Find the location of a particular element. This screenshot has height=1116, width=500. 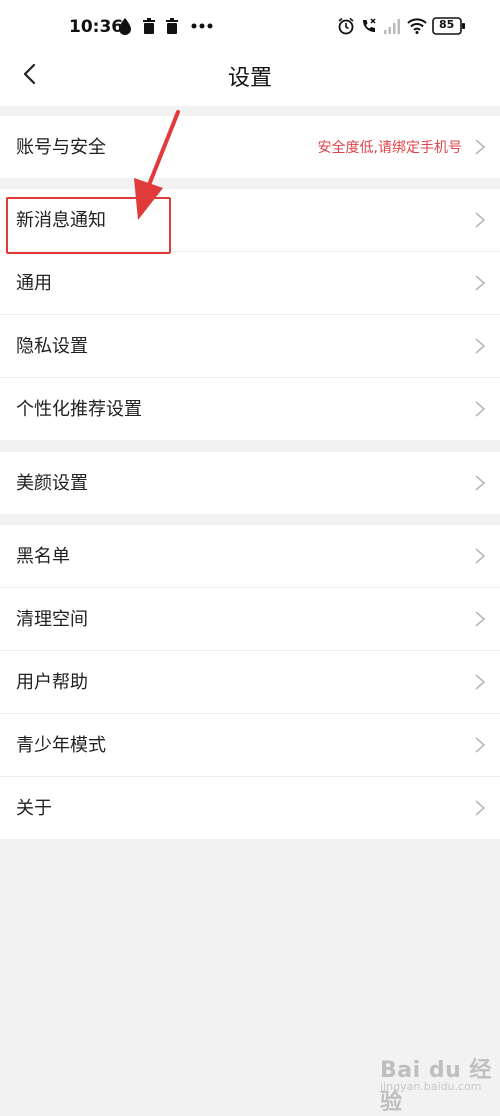

alarm-icon is located at coordinates (346, 26).